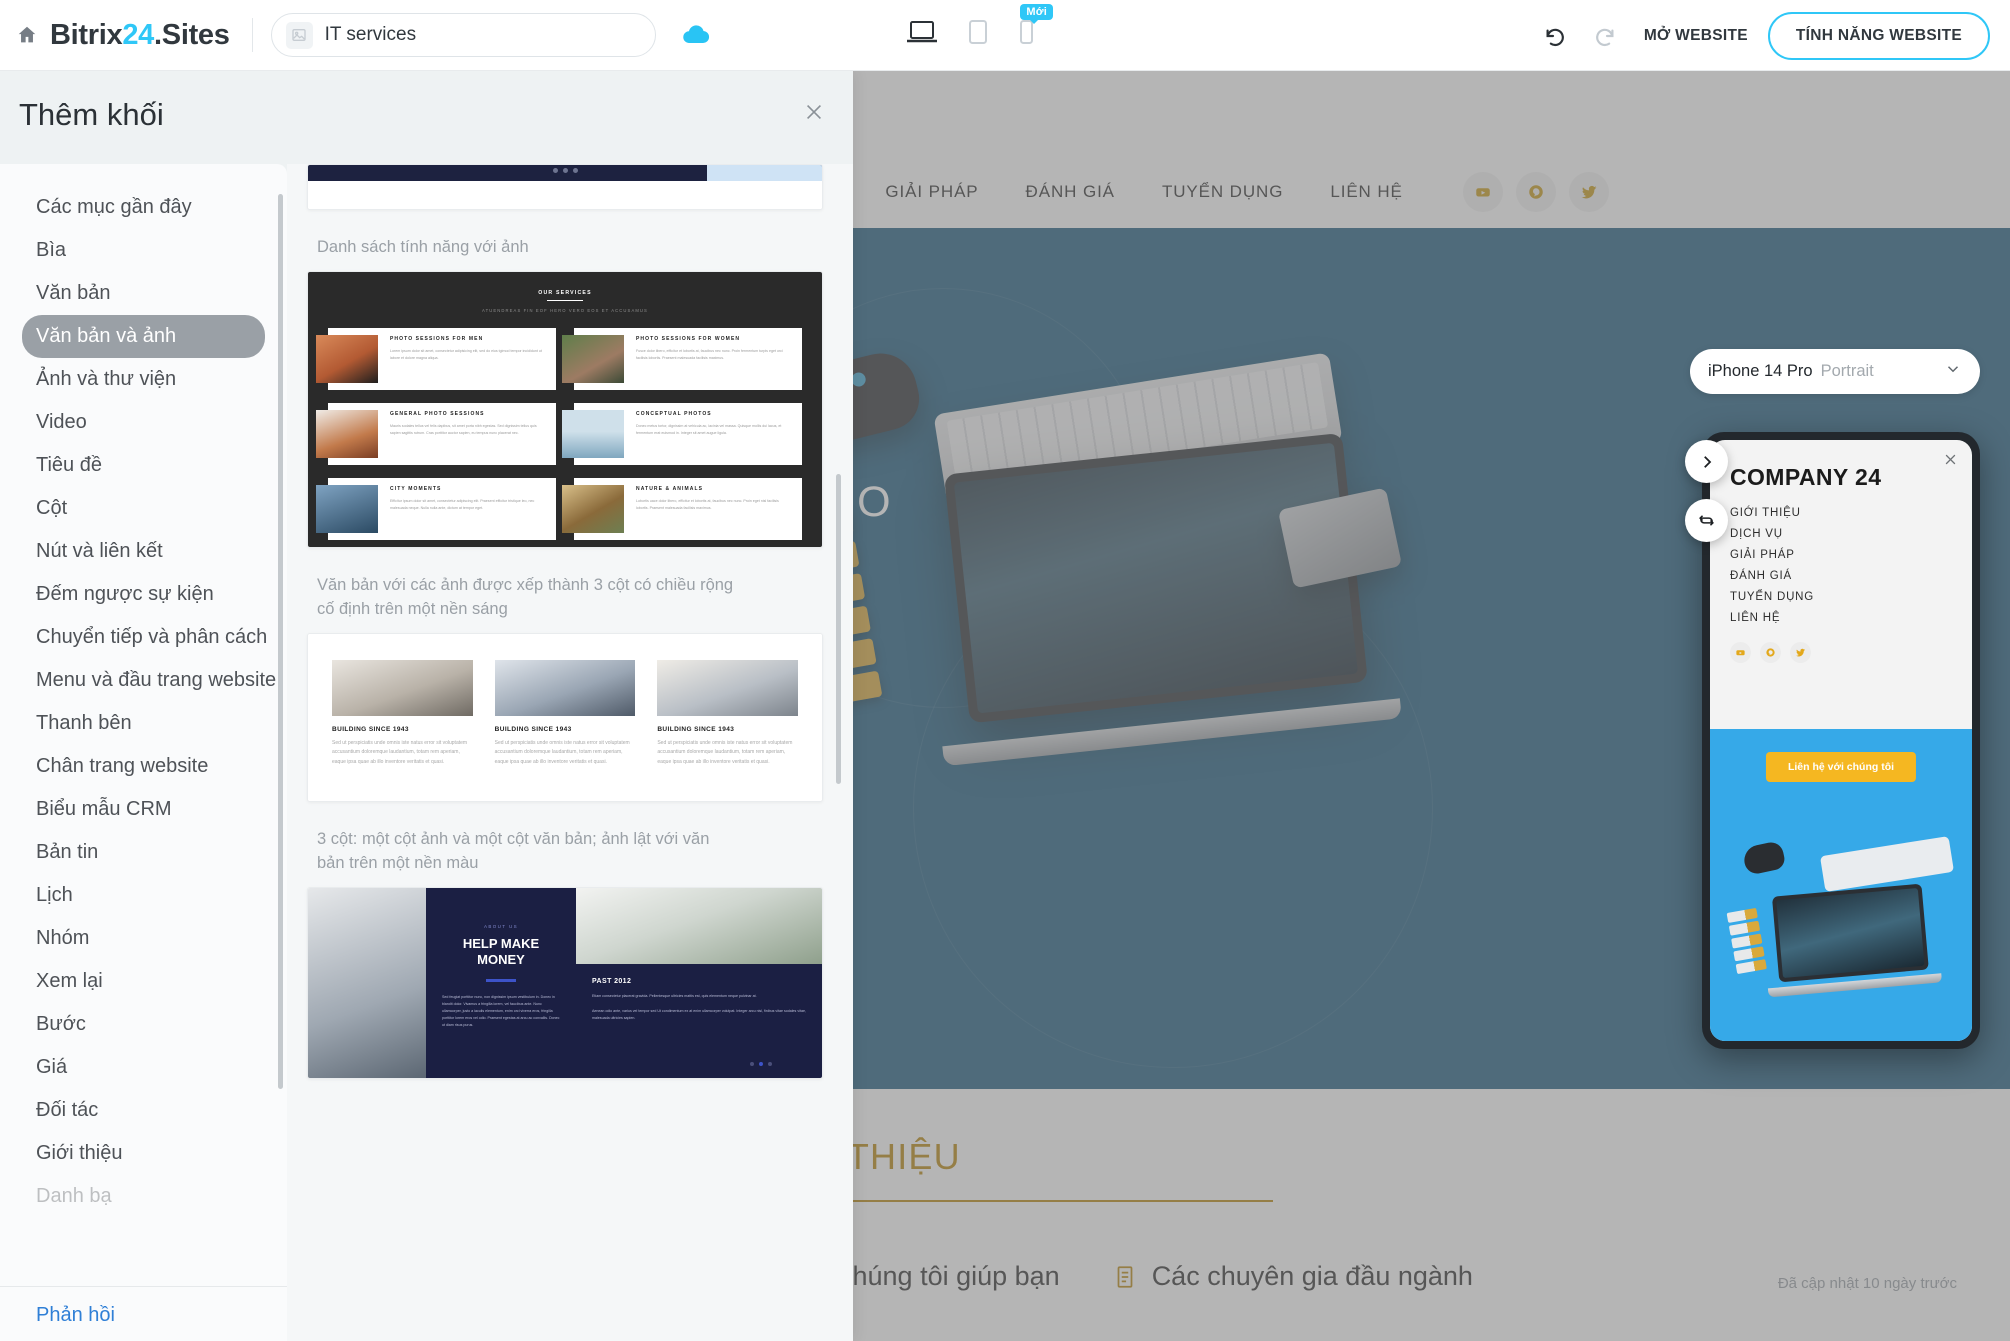 This screenshot has width=2010, height=1341. Describe the element at coordinates (1841, 767) in the screenshot. I see `mobile-cta-button: Liên hệ với chúng tôi` at that location.